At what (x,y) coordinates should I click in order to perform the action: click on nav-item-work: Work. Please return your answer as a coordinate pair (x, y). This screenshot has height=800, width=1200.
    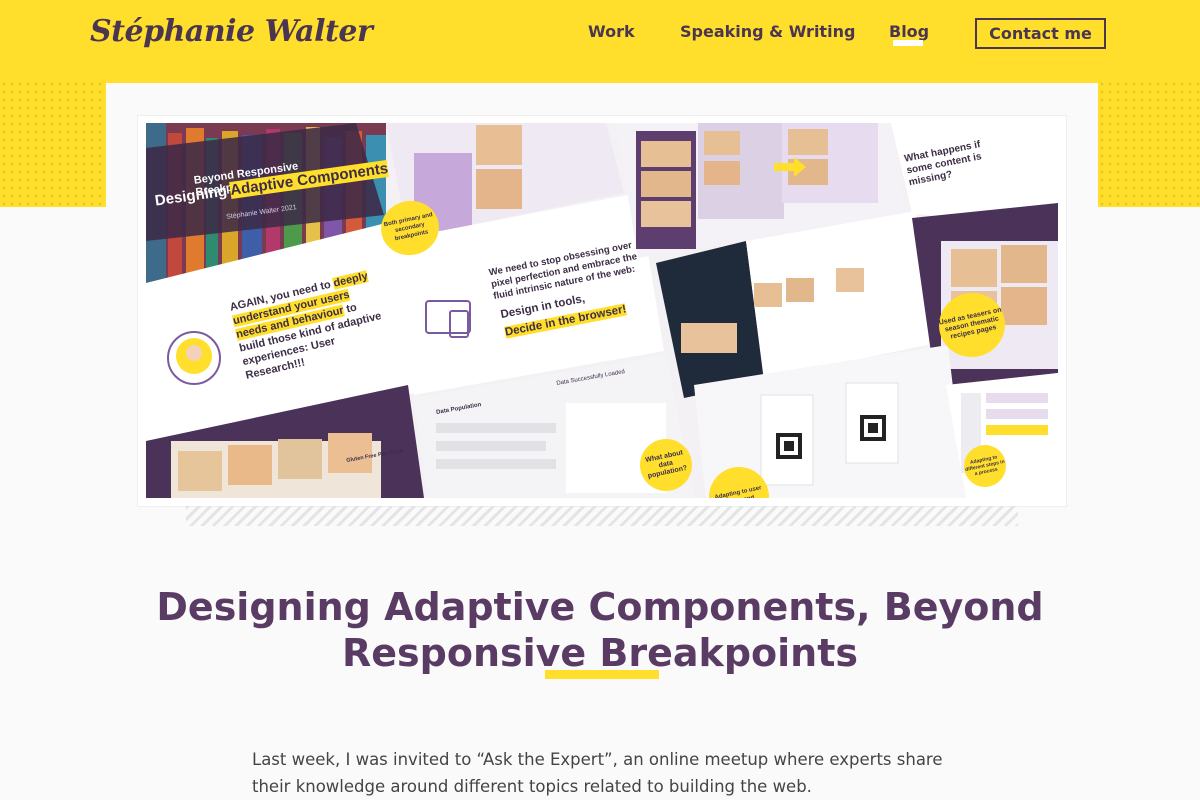
    Looking at the image, I should click on (611, 31).